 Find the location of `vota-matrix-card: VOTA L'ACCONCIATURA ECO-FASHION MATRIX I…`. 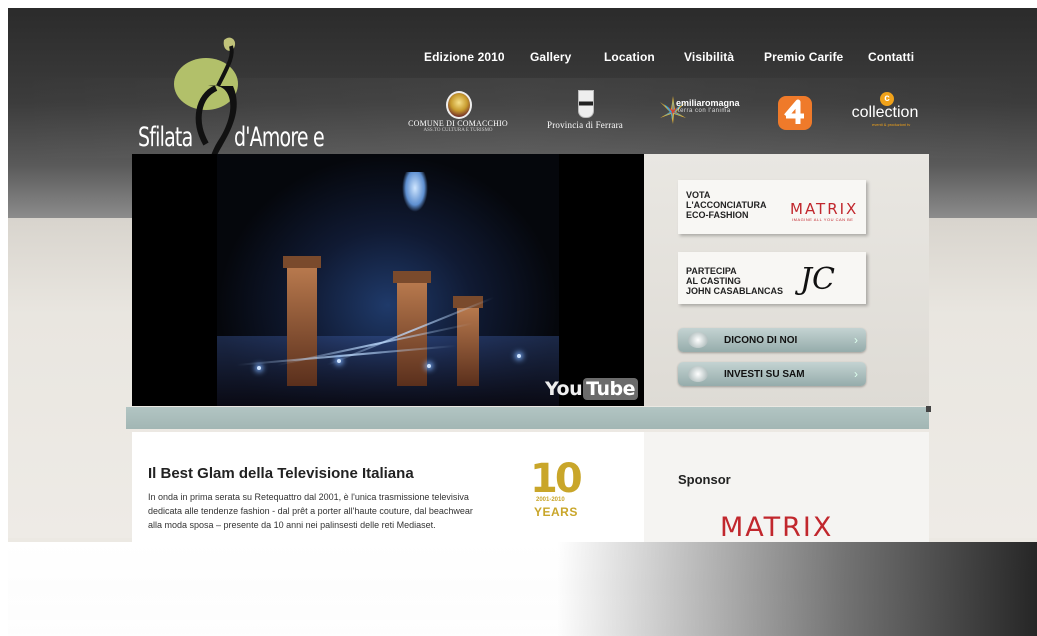

vota-matrix-card: VOTA L'ACCONCIATURA ECO-FASHION MATRIX I… is located at coordinates (772, 207).